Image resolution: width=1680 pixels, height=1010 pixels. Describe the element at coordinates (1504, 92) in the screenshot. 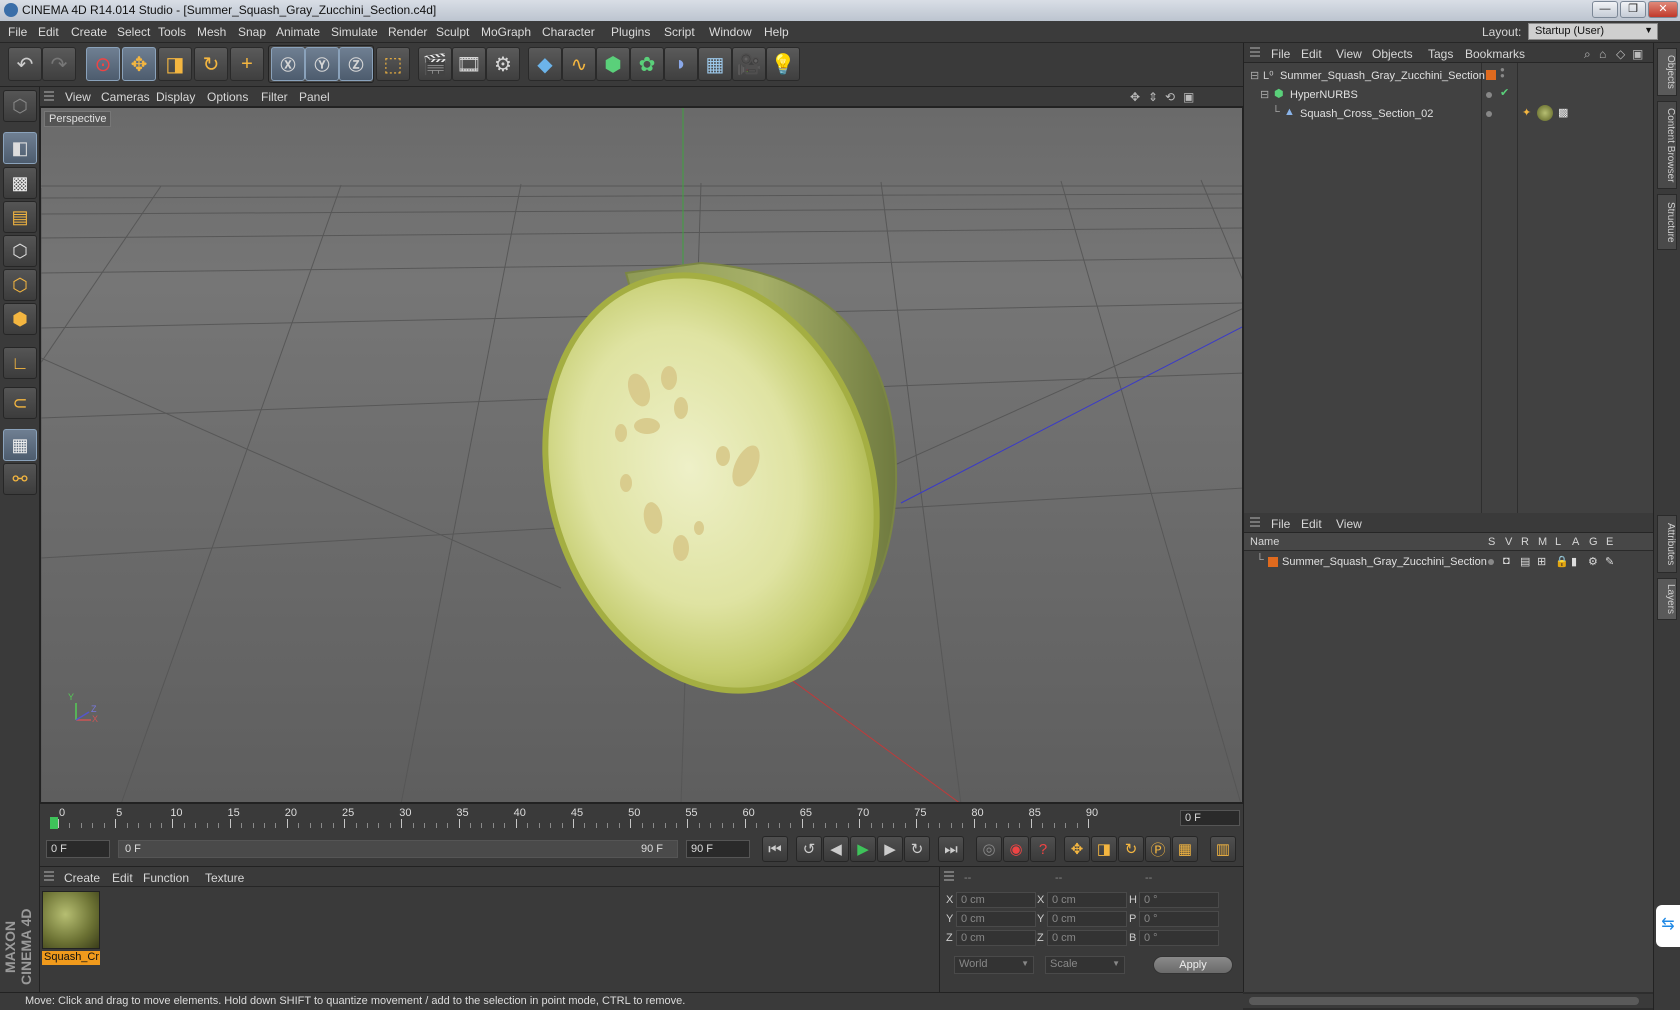

I see `enabled-check-icon: ✔` at that location.